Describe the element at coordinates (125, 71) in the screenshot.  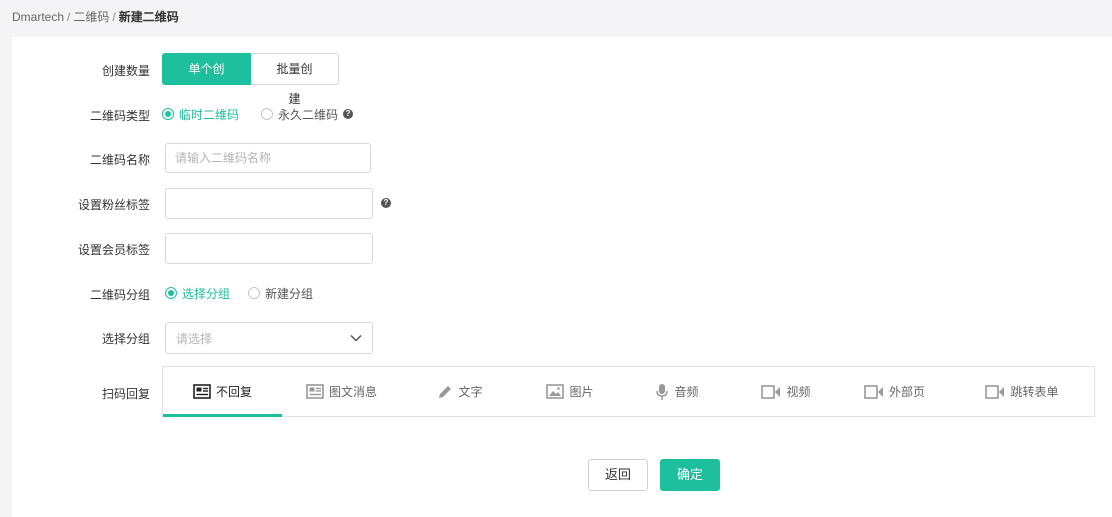
I see `create-count-label: 创建数量` at that location.